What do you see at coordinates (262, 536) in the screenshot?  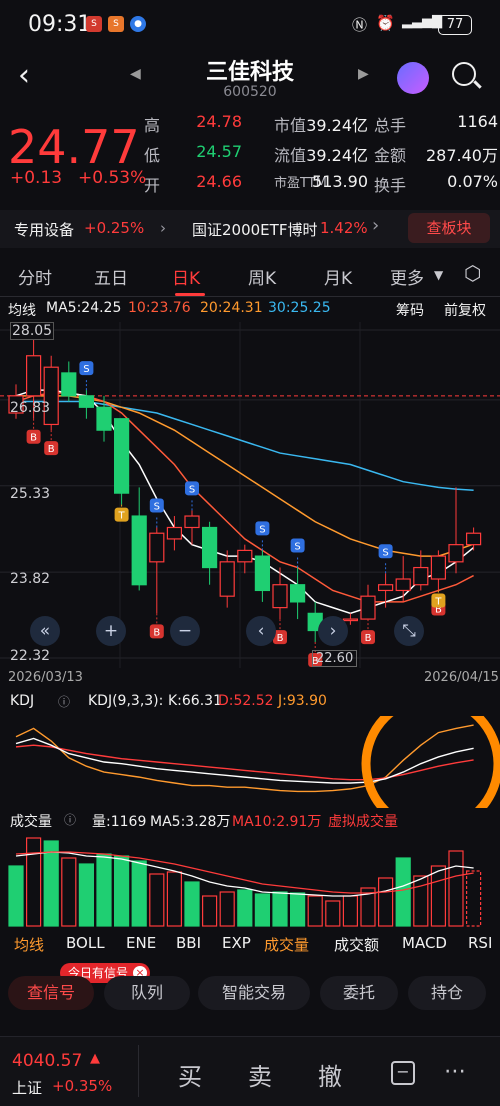 I see `signal-marker-S: S` at bounding box center [262, 536].